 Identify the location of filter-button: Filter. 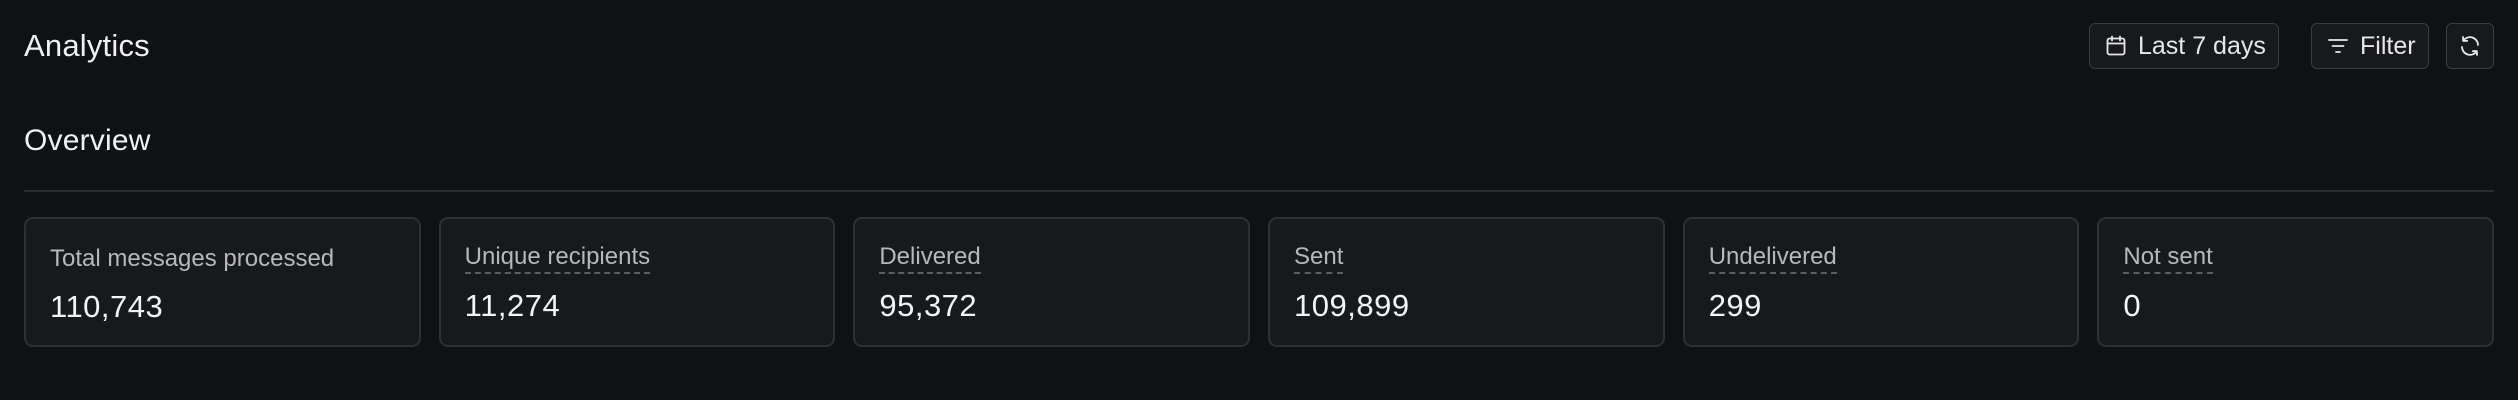
(2370, 46).